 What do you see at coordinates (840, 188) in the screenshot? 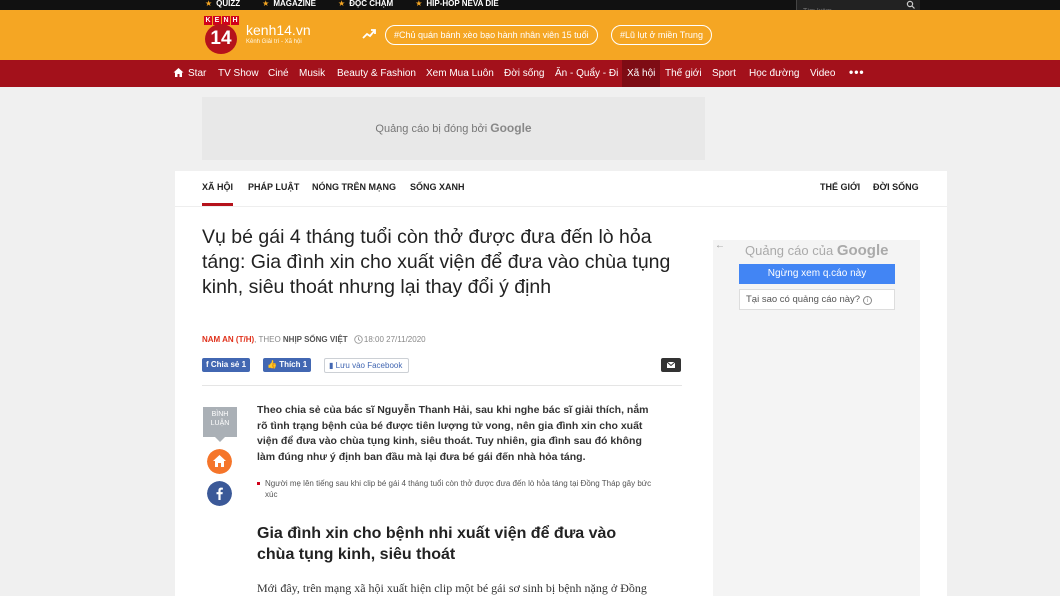
I see `category-the-gioi: THẾ GIỚI` at bounding box center [840, 188].